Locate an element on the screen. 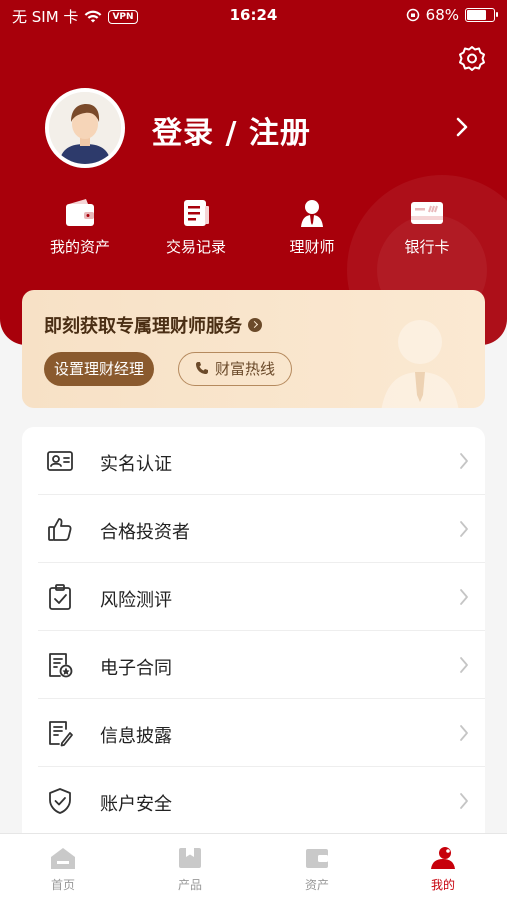 Image resolution: width=507 pixels, height=900 pixels. menu-item-account-security: 账户安全 is located at coordinates (261, 801).